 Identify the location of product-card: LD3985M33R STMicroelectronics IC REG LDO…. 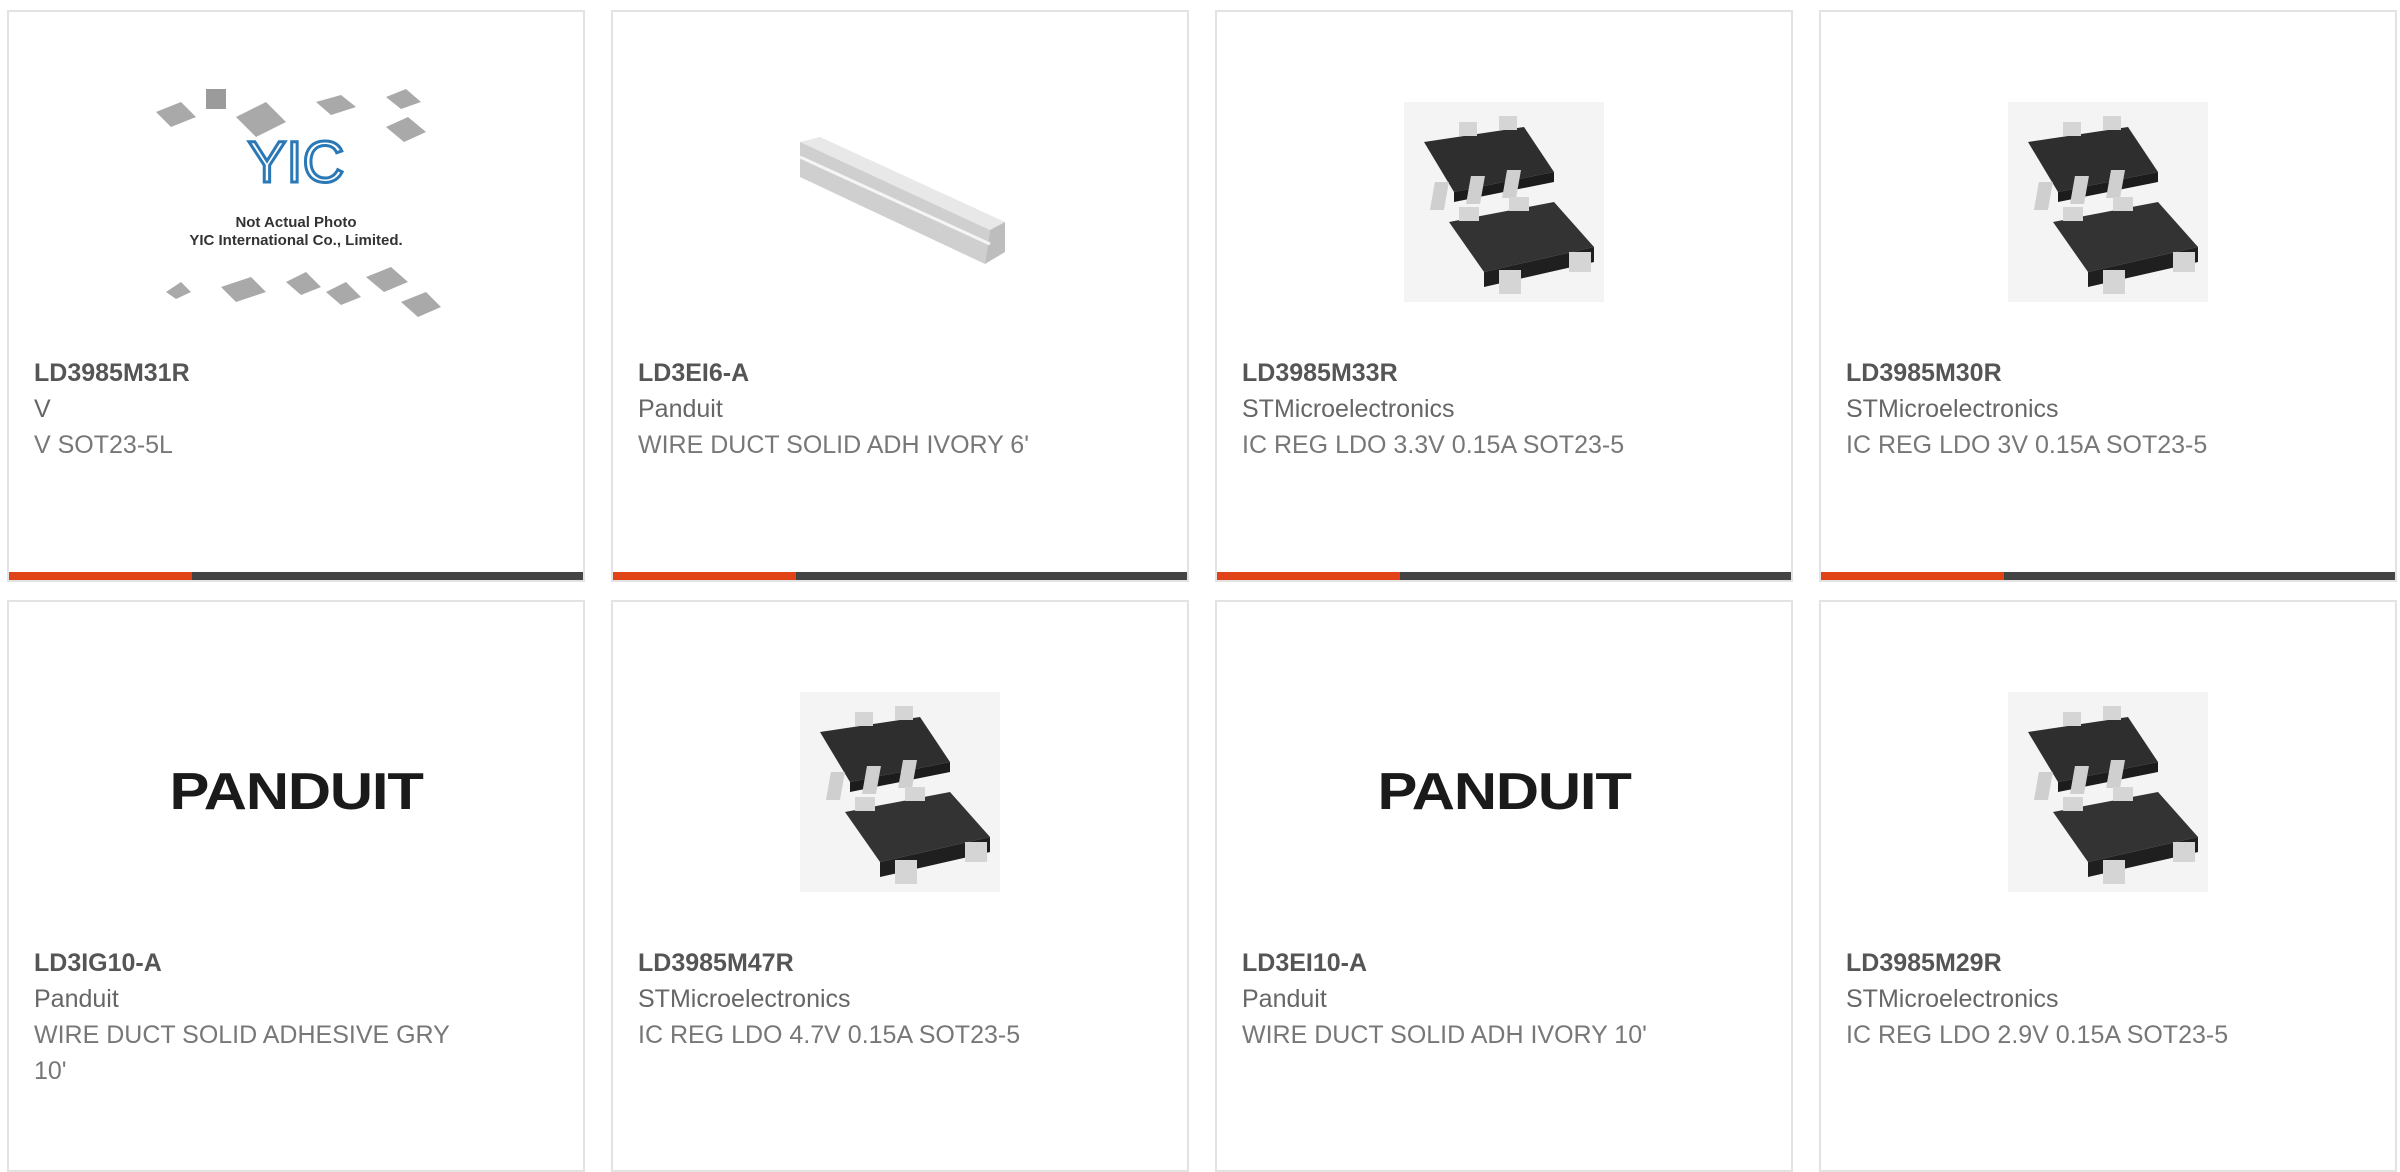
(1504, 296).